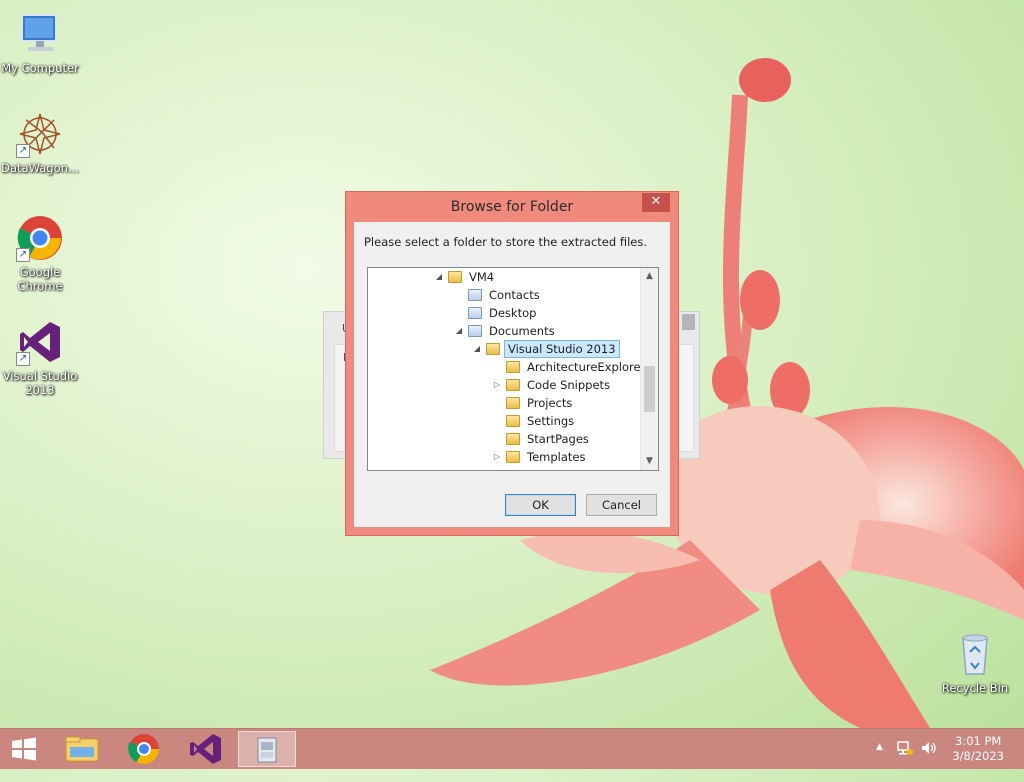 Image resolution: width=1024 pixels, height=782 pixels. Describe the element at coordinates (522, 331) in the screenshot. I see `tree-item-label: Documents` at that location.